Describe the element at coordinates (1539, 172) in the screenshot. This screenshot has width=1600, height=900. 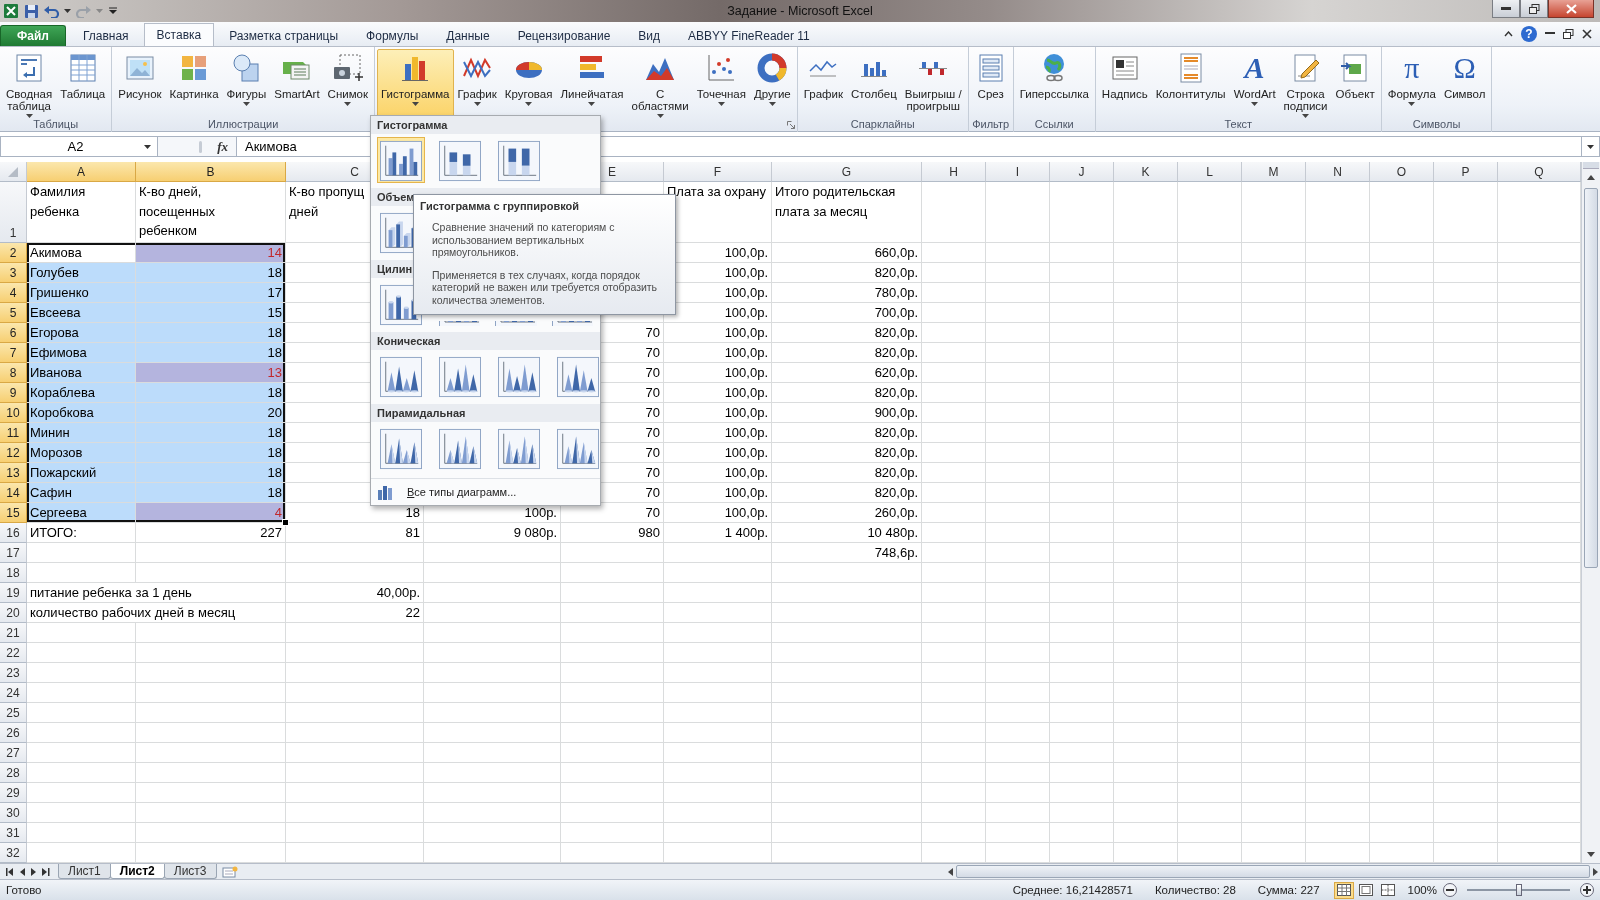
I see `column-header: Q` at that location.